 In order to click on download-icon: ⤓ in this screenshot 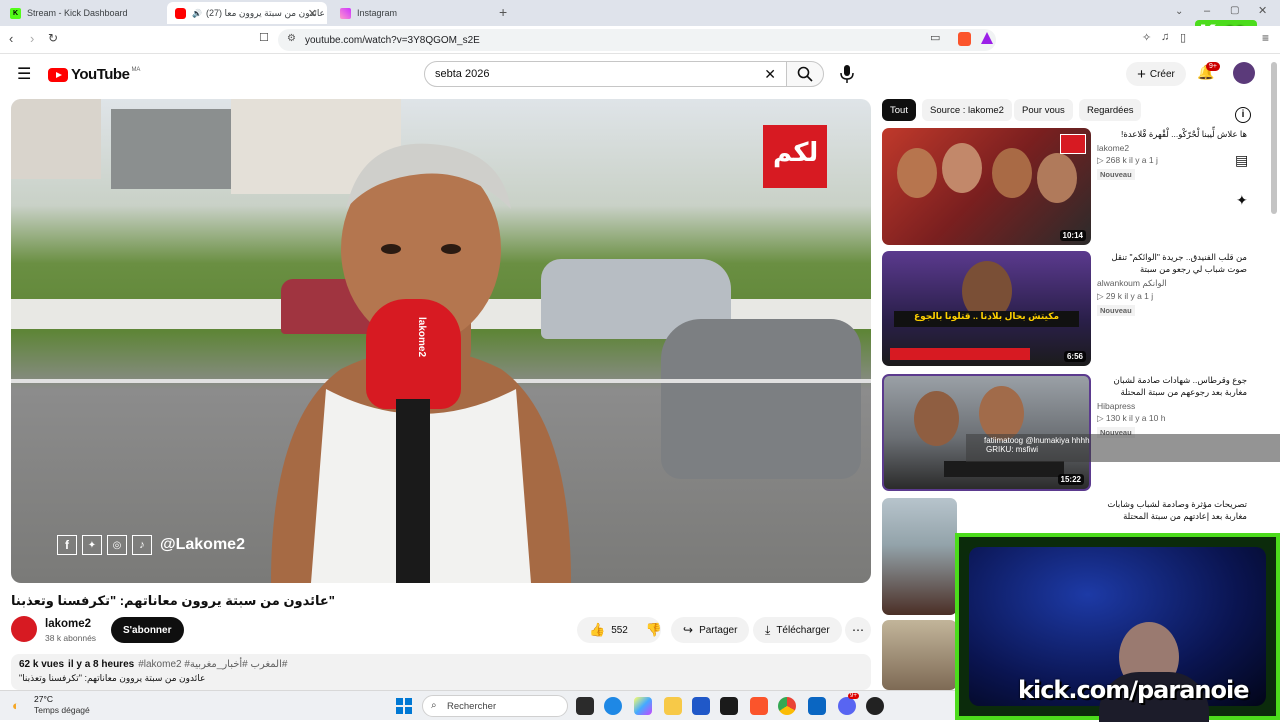, I will do `click(768, 629)`.